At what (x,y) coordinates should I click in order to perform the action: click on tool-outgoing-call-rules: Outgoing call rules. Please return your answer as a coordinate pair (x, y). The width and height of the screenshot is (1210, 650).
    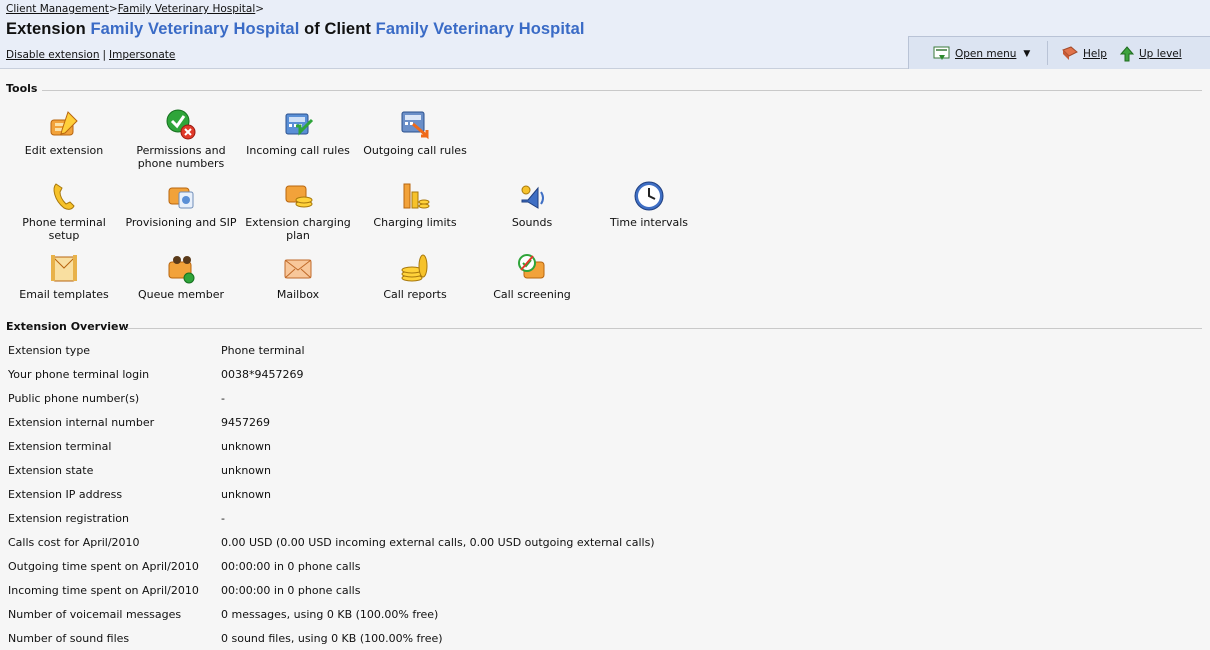
    Looking at the image, I should click on (415, 132).